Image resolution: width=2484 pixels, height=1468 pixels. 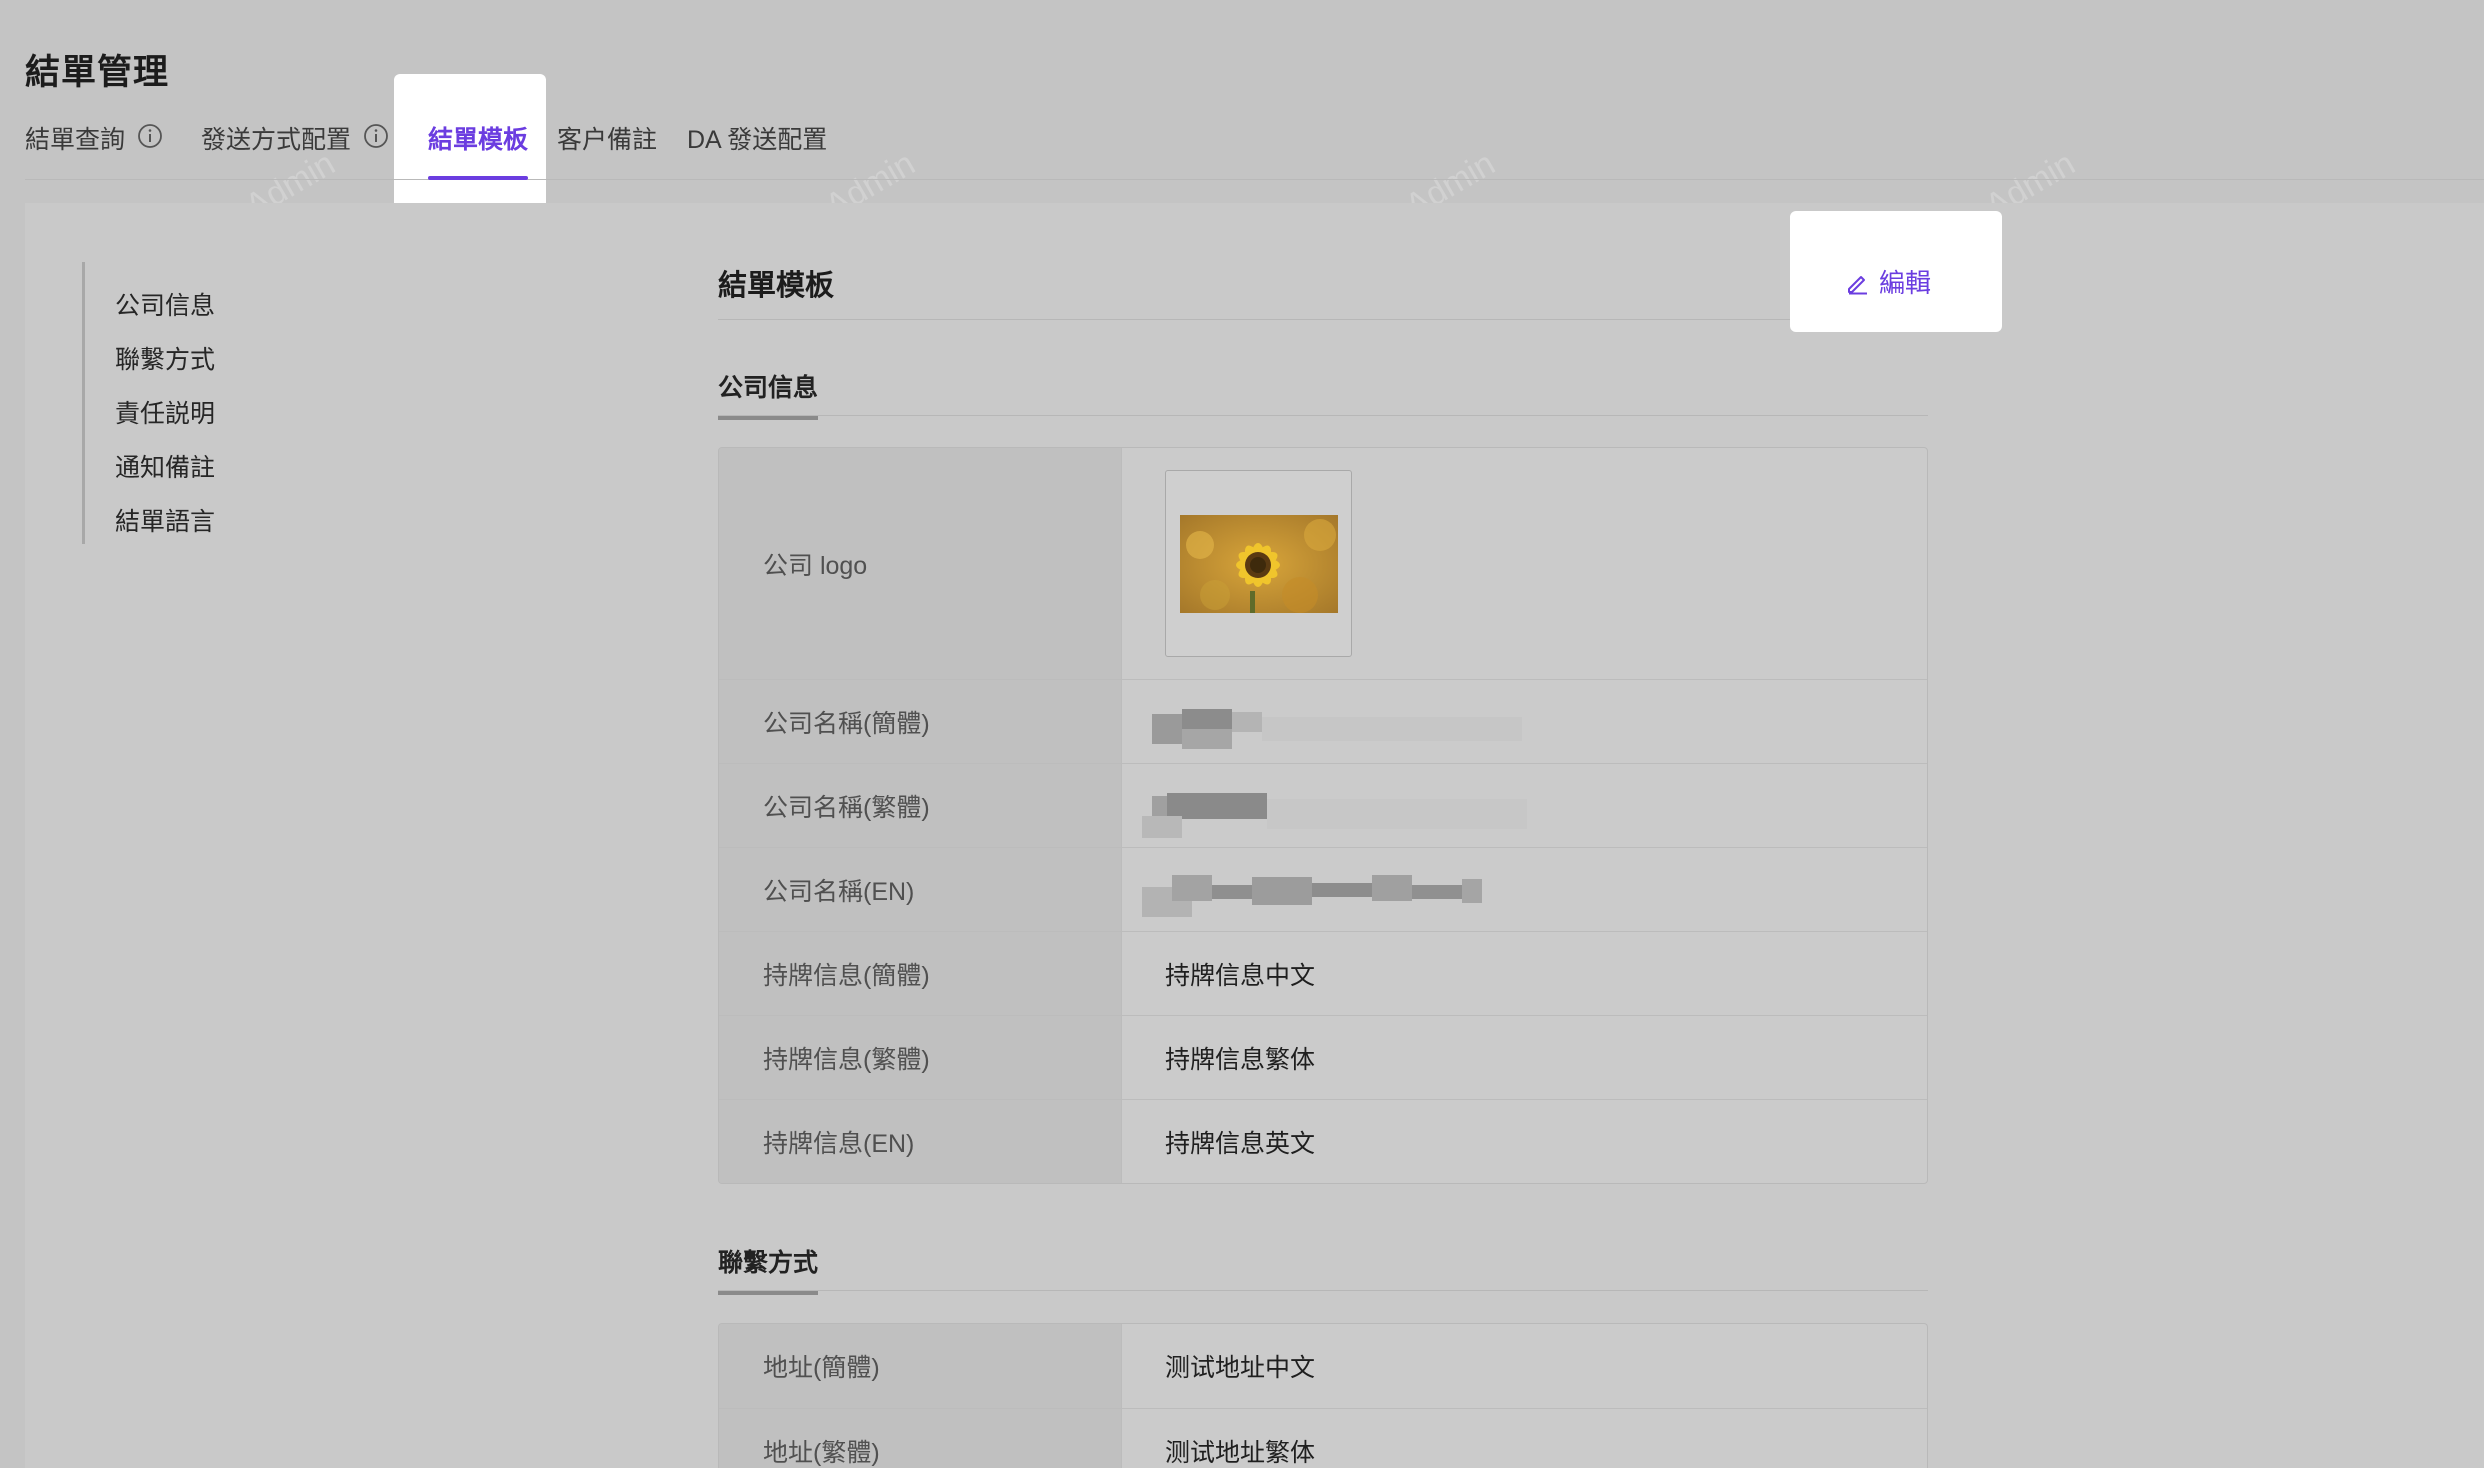 I want to click on row-label: 地址(簡體), so click(x=920, y=1366).